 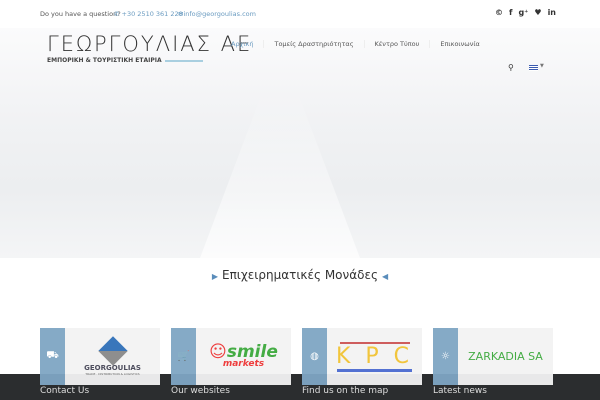 What do you see at coordinates (183, 356) in the screenshot?
I see `cart-icon: 🛒` at bounding box center [183, 356].